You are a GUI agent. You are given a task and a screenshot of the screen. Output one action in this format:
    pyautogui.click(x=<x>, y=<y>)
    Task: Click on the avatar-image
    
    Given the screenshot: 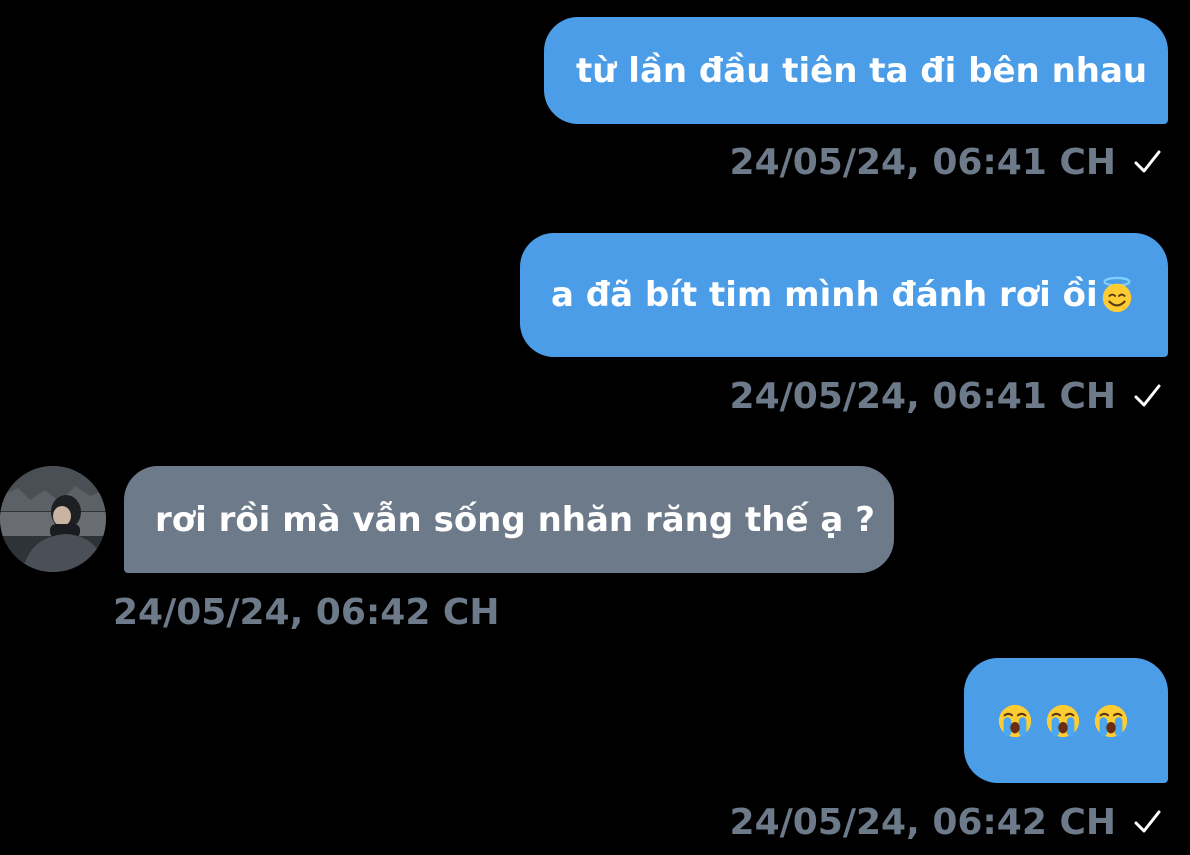 What is the action you would take?
    pyautogui.click(x=53, y=519)
    